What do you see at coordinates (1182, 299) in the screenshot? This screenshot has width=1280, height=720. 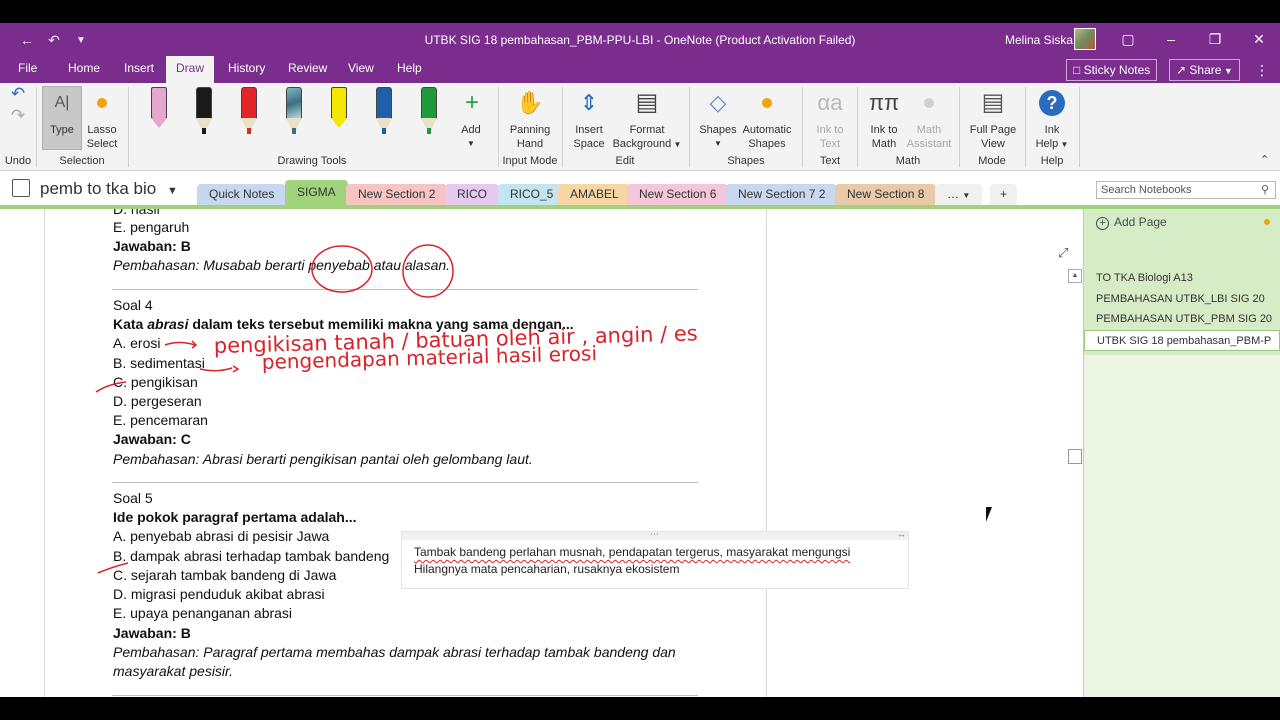 I see `page-item: PEMBAHASAN UTBK_LBI SIG 20` at bounding box center [1182, 299].